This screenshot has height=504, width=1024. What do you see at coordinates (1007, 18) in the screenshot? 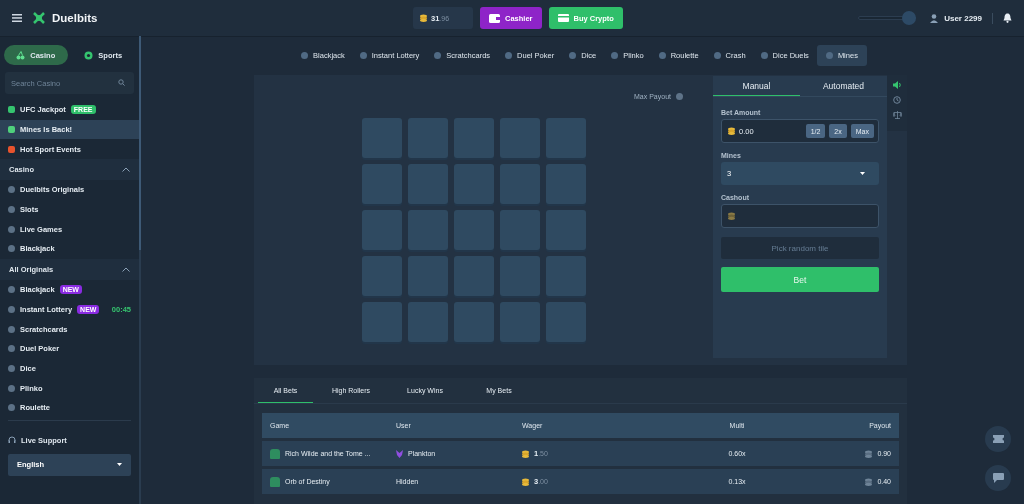
I see `bell-icon` at bounding box center [1007, 18].